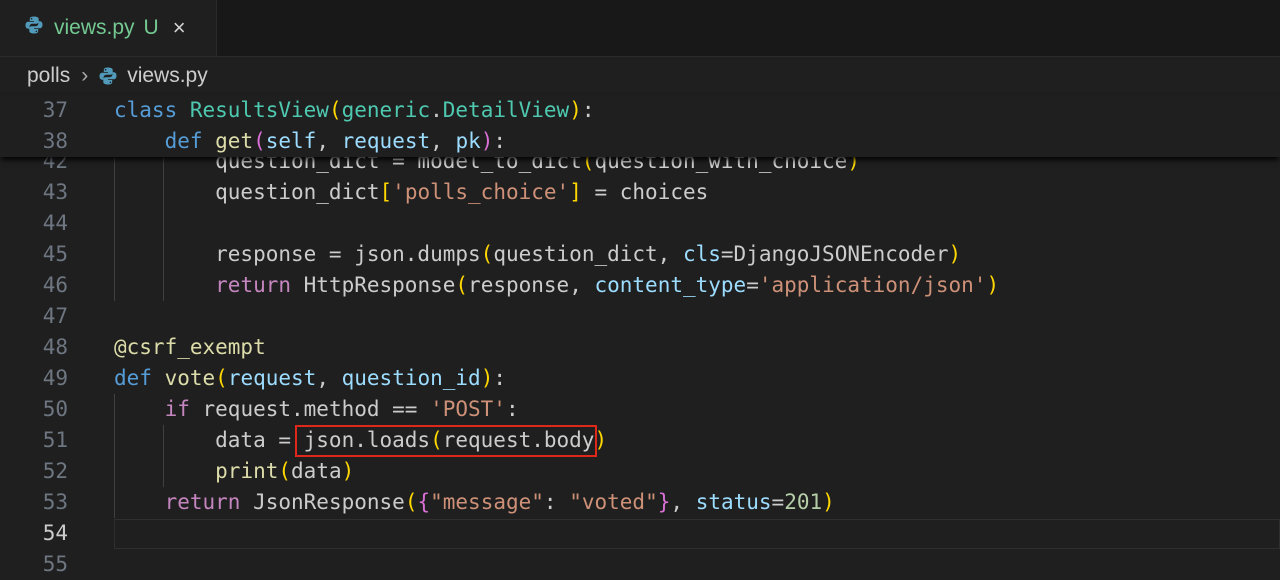 The height and width of the screenshot is (580, 1280). What do you see at coordinates (701, 254) in the screenshot?
I see `code-token: cls` at bounding box center [701, 254].